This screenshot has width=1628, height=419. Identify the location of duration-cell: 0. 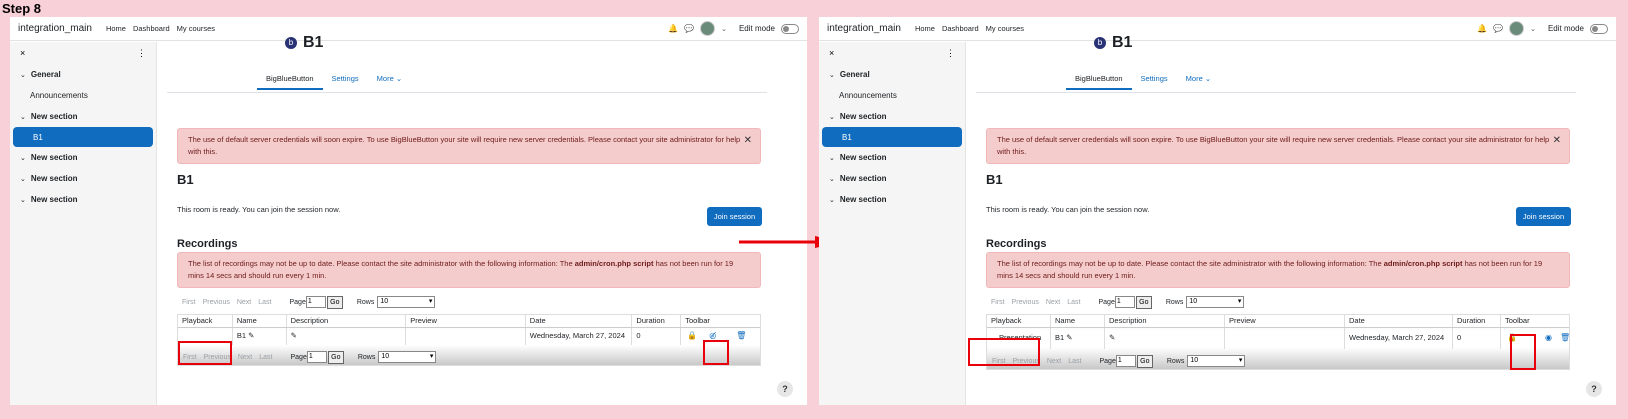
(1477, 338).